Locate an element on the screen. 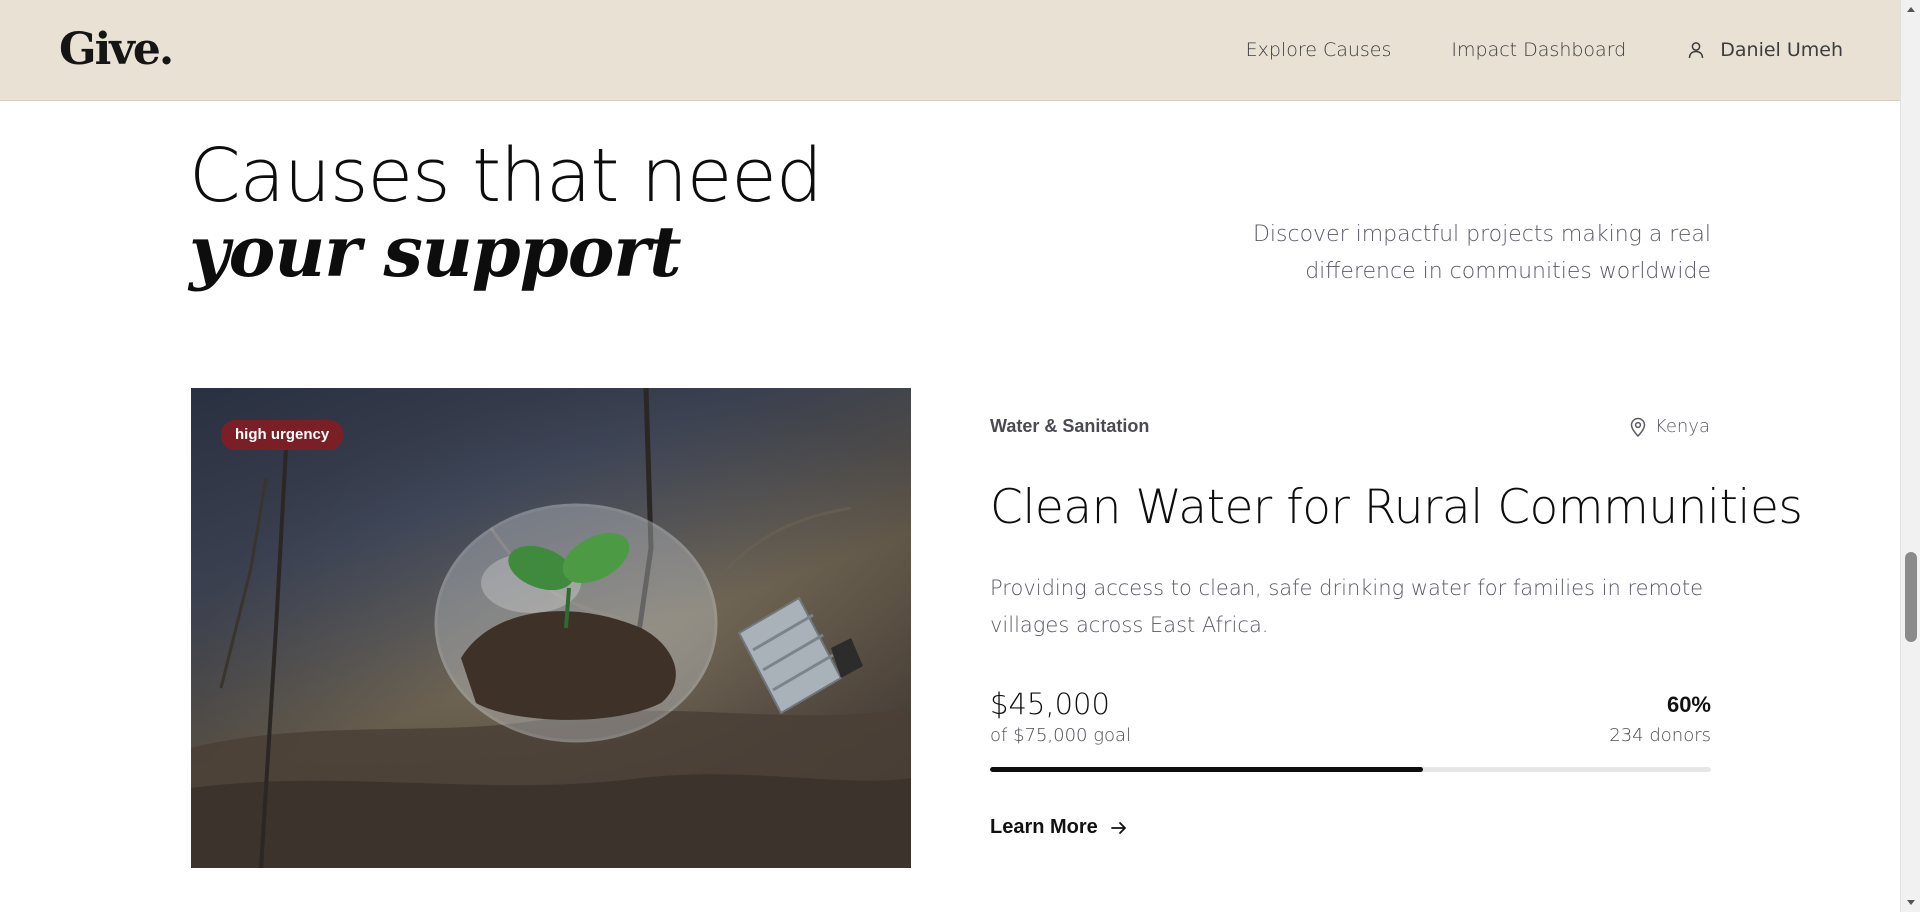  scrollbar-thumb is located at coordinates (1911, 597).